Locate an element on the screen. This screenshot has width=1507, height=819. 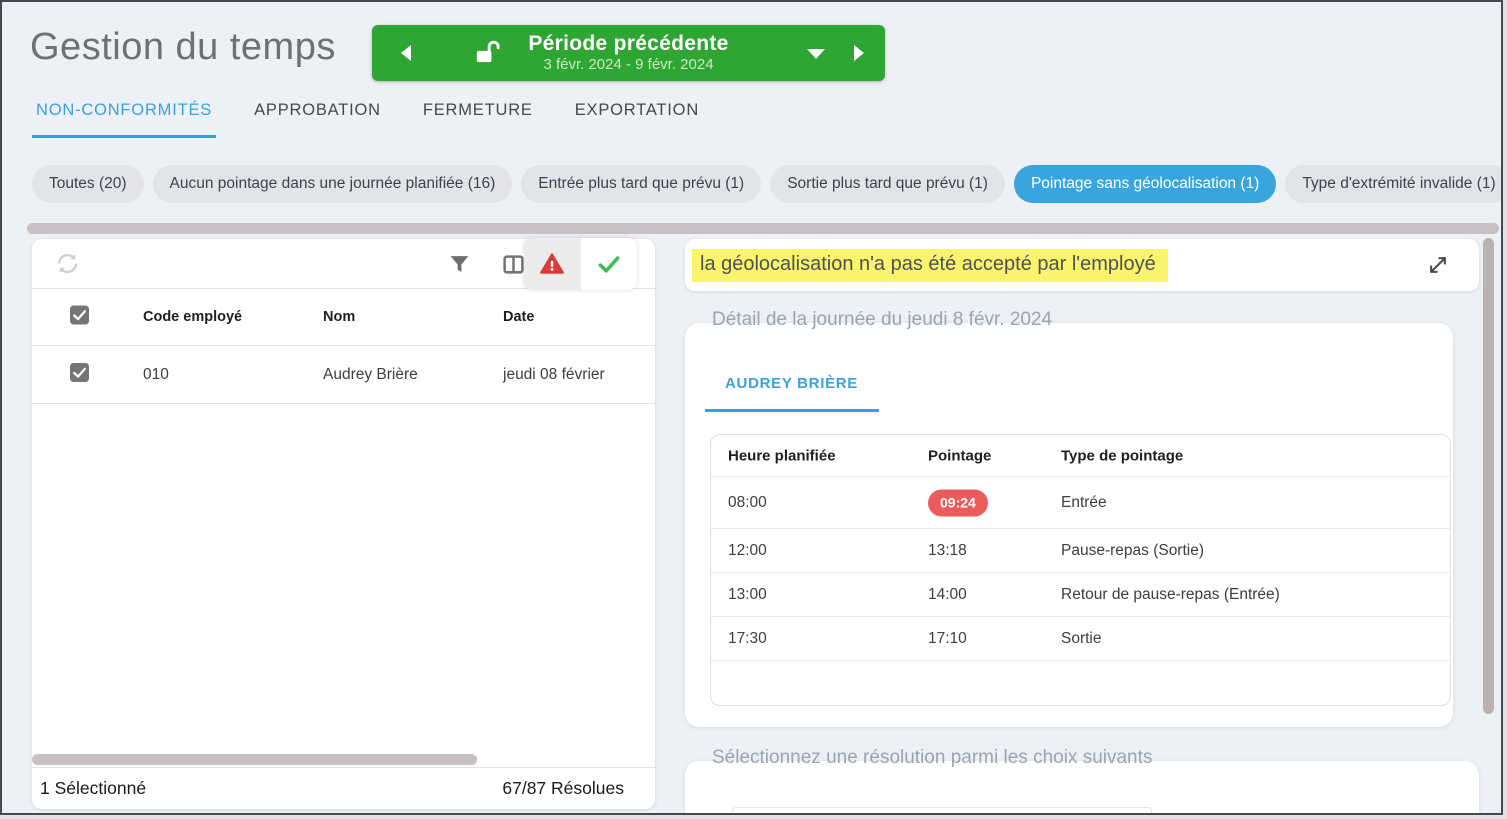
column-header-type-de-pointage: Type de pointage is located at coordinates (1122, 455).